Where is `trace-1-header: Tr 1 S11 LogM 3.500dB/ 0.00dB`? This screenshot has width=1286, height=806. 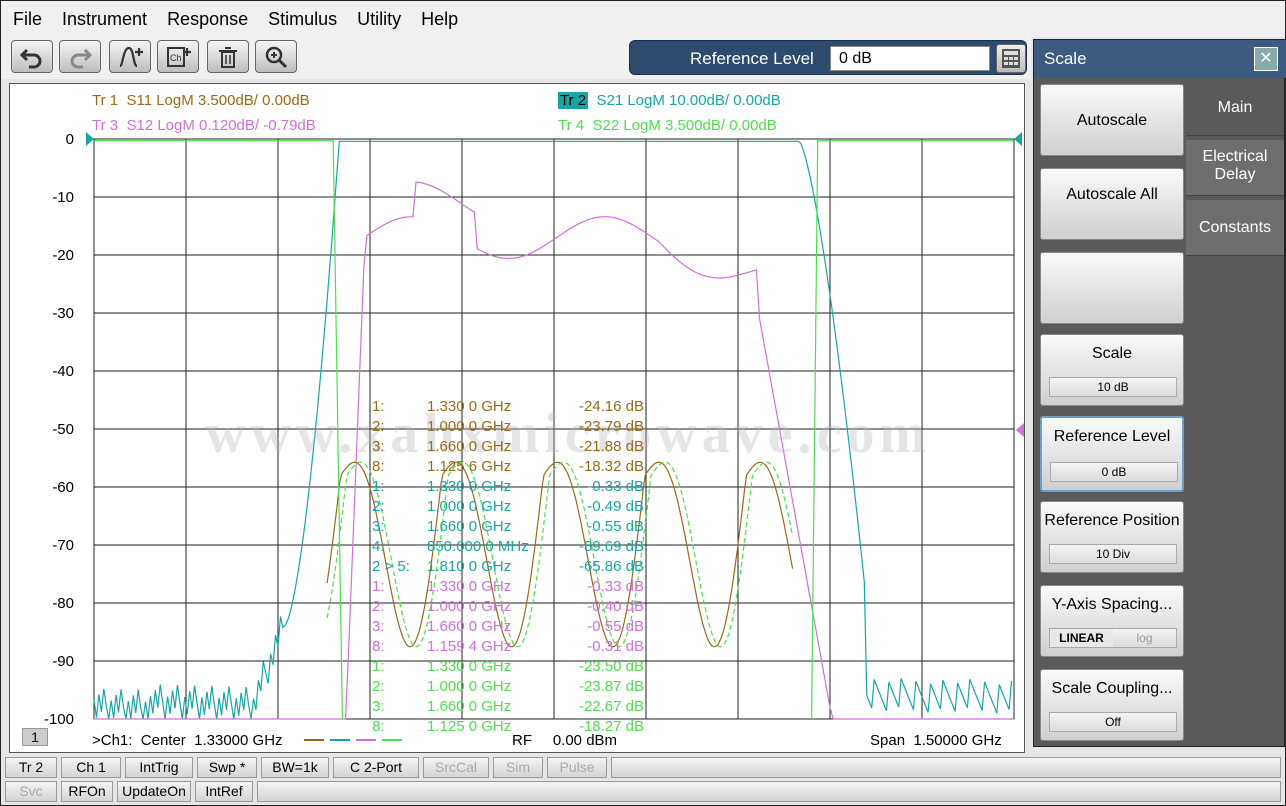
trace-1-header: Tr 1 S11 LogM 3.500dB/ 0.00dB is located at coordinates (201, 100).